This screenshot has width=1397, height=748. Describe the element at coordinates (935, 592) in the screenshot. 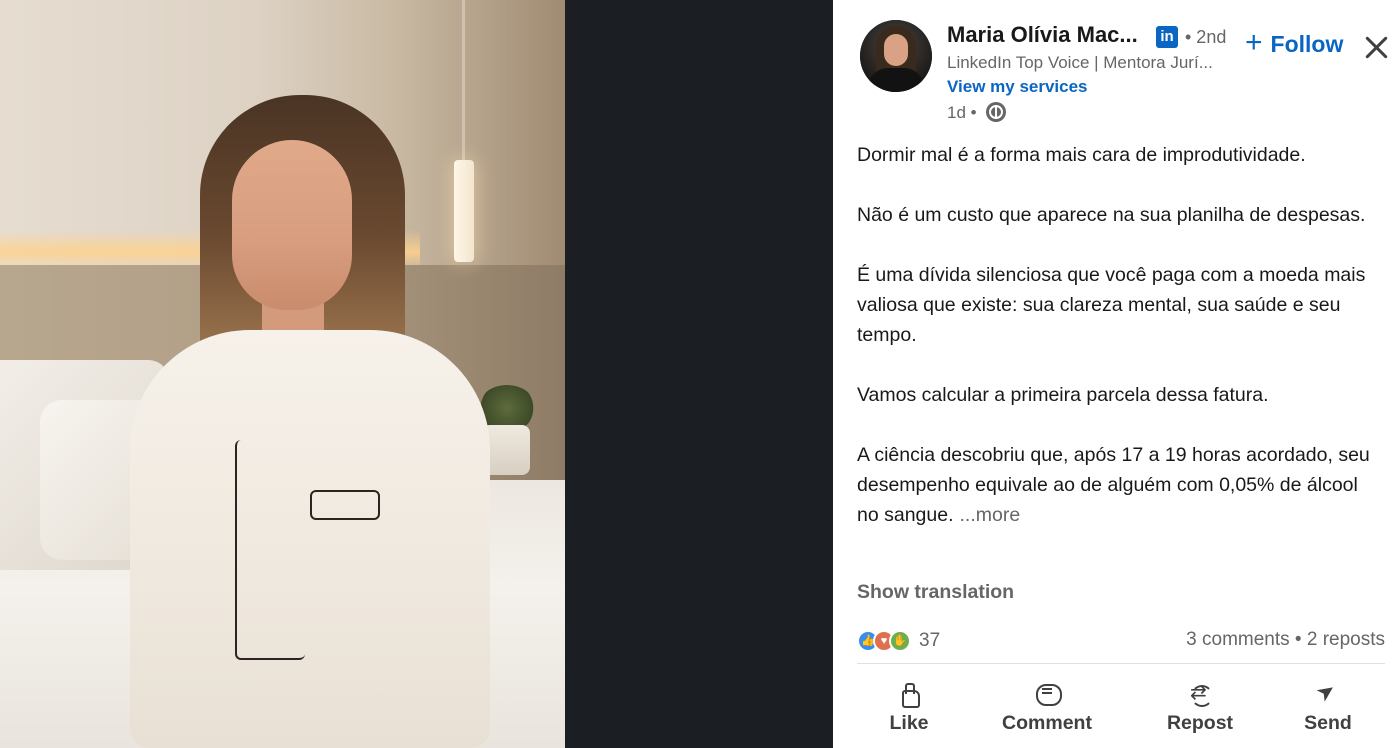

I see `show-translation-button: Show translation` at that location.